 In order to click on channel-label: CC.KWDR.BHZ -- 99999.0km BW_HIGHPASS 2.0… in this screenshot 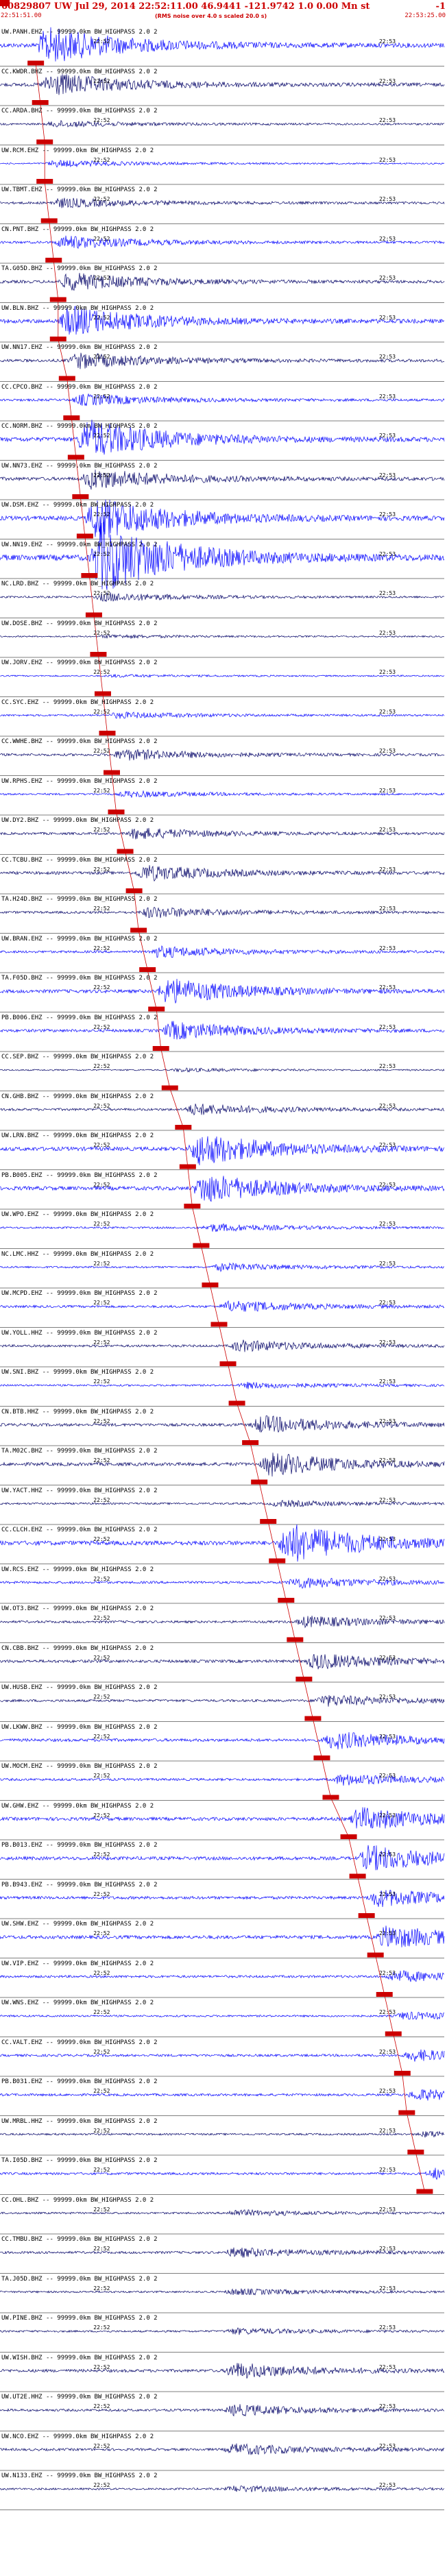, I will do `click(79, 71)`.